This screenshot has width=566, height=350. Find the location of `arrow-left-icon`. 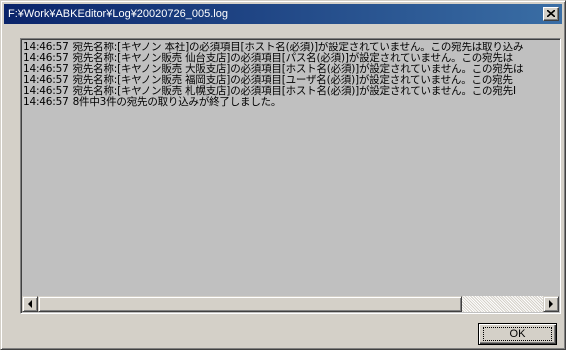

arrow-left-icon is located at coordinates (30, 304).